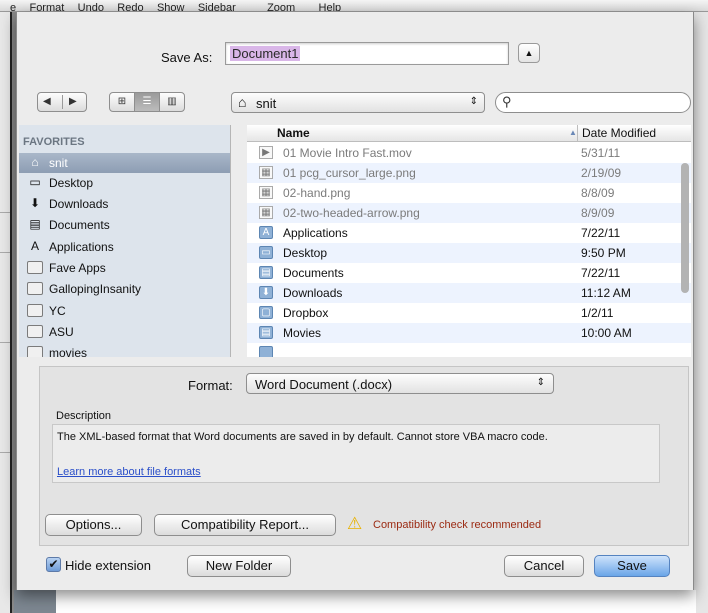  What do you see at coordinates (35, 224) in the screenshot?
I see `documents-icon: ▤` at bounding box center [35, 224].